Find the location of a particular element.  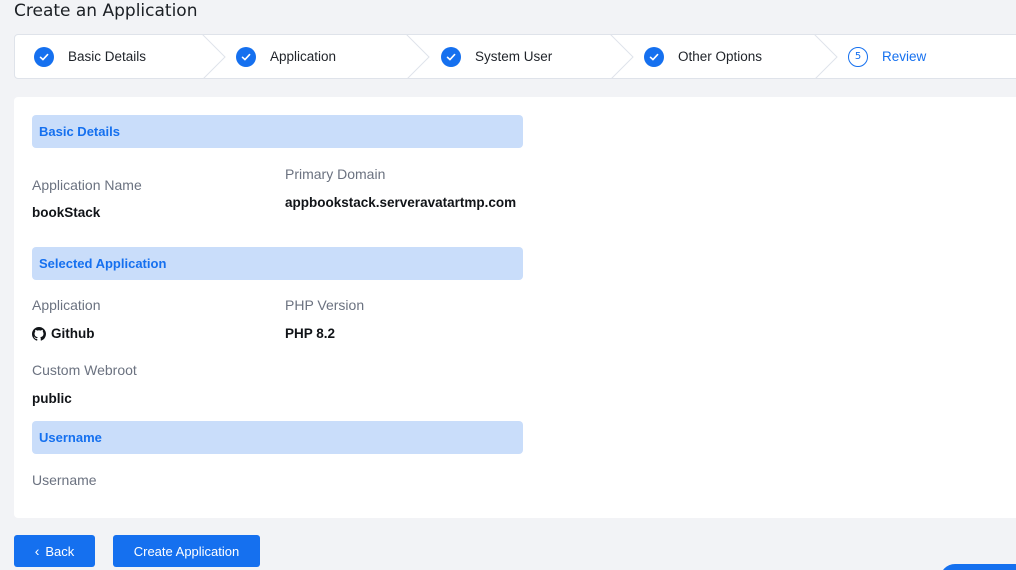

step-label: System User is located at coordinates (514, 56).